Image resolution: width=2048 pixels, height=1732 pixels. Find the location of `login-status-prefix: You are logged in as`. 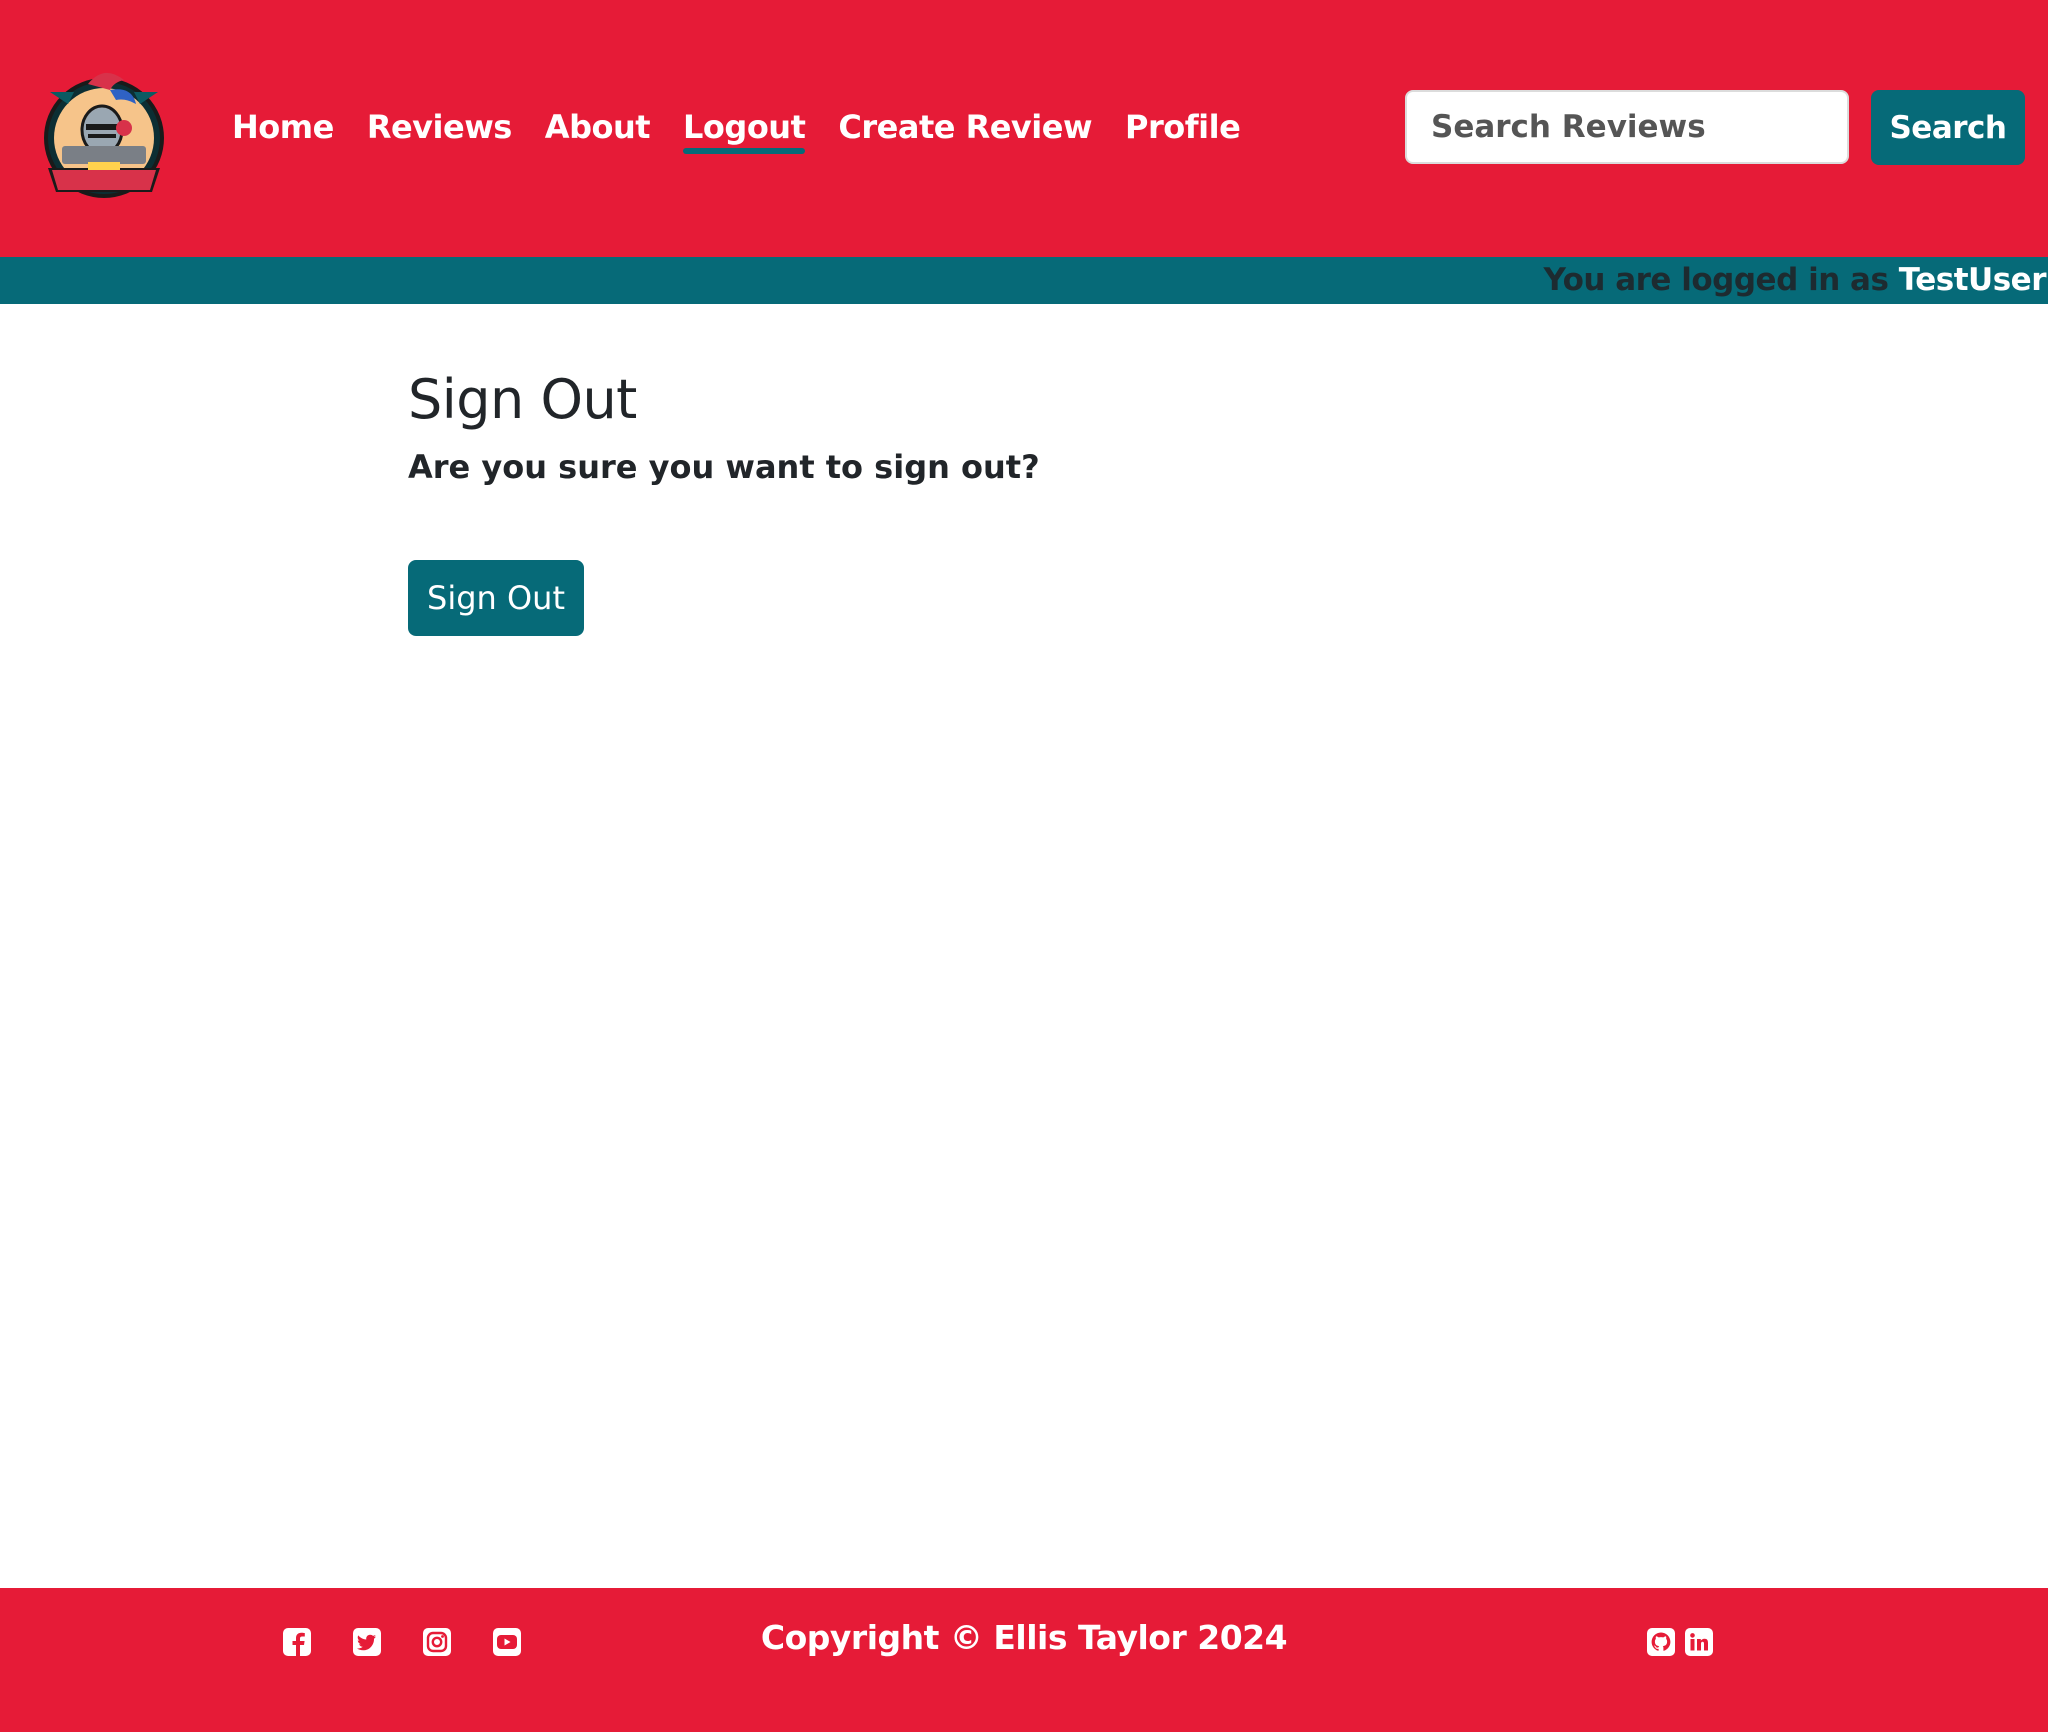

login-status-prefix: You are logged in as is located at coordinates (1716, 280).